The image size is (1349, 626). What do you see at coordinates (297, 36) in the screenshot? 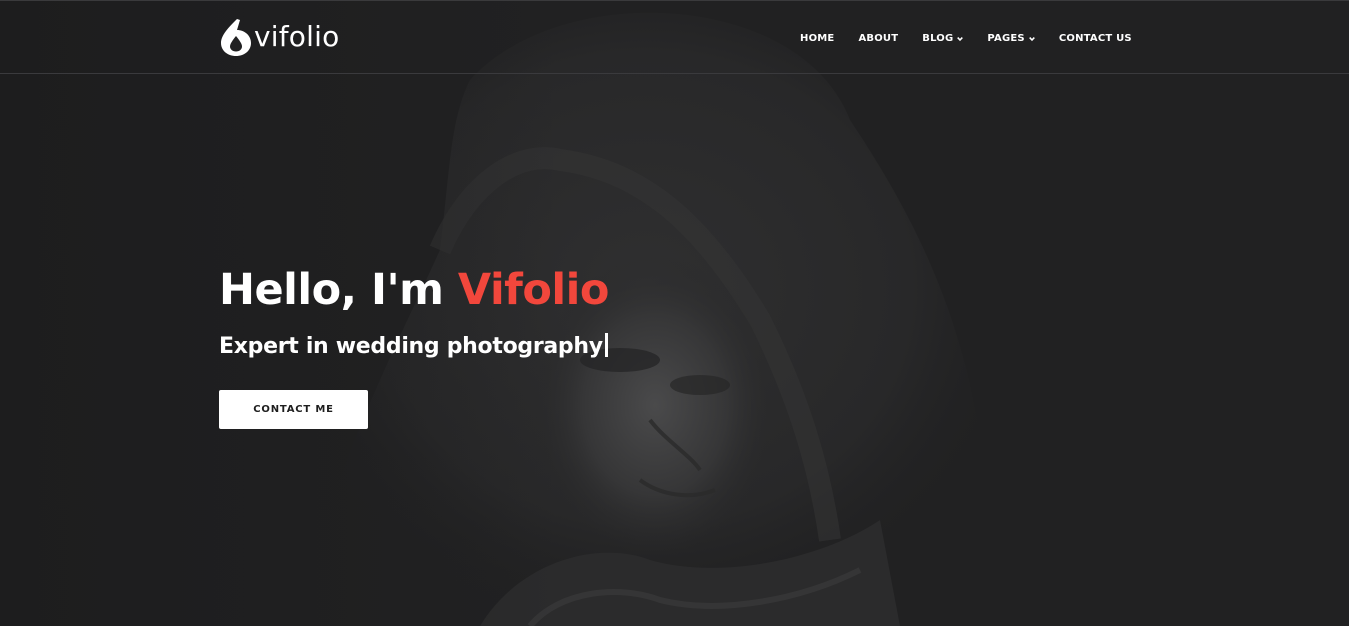
I see `logo-text: vifolio` at bounding box center [297, 36].